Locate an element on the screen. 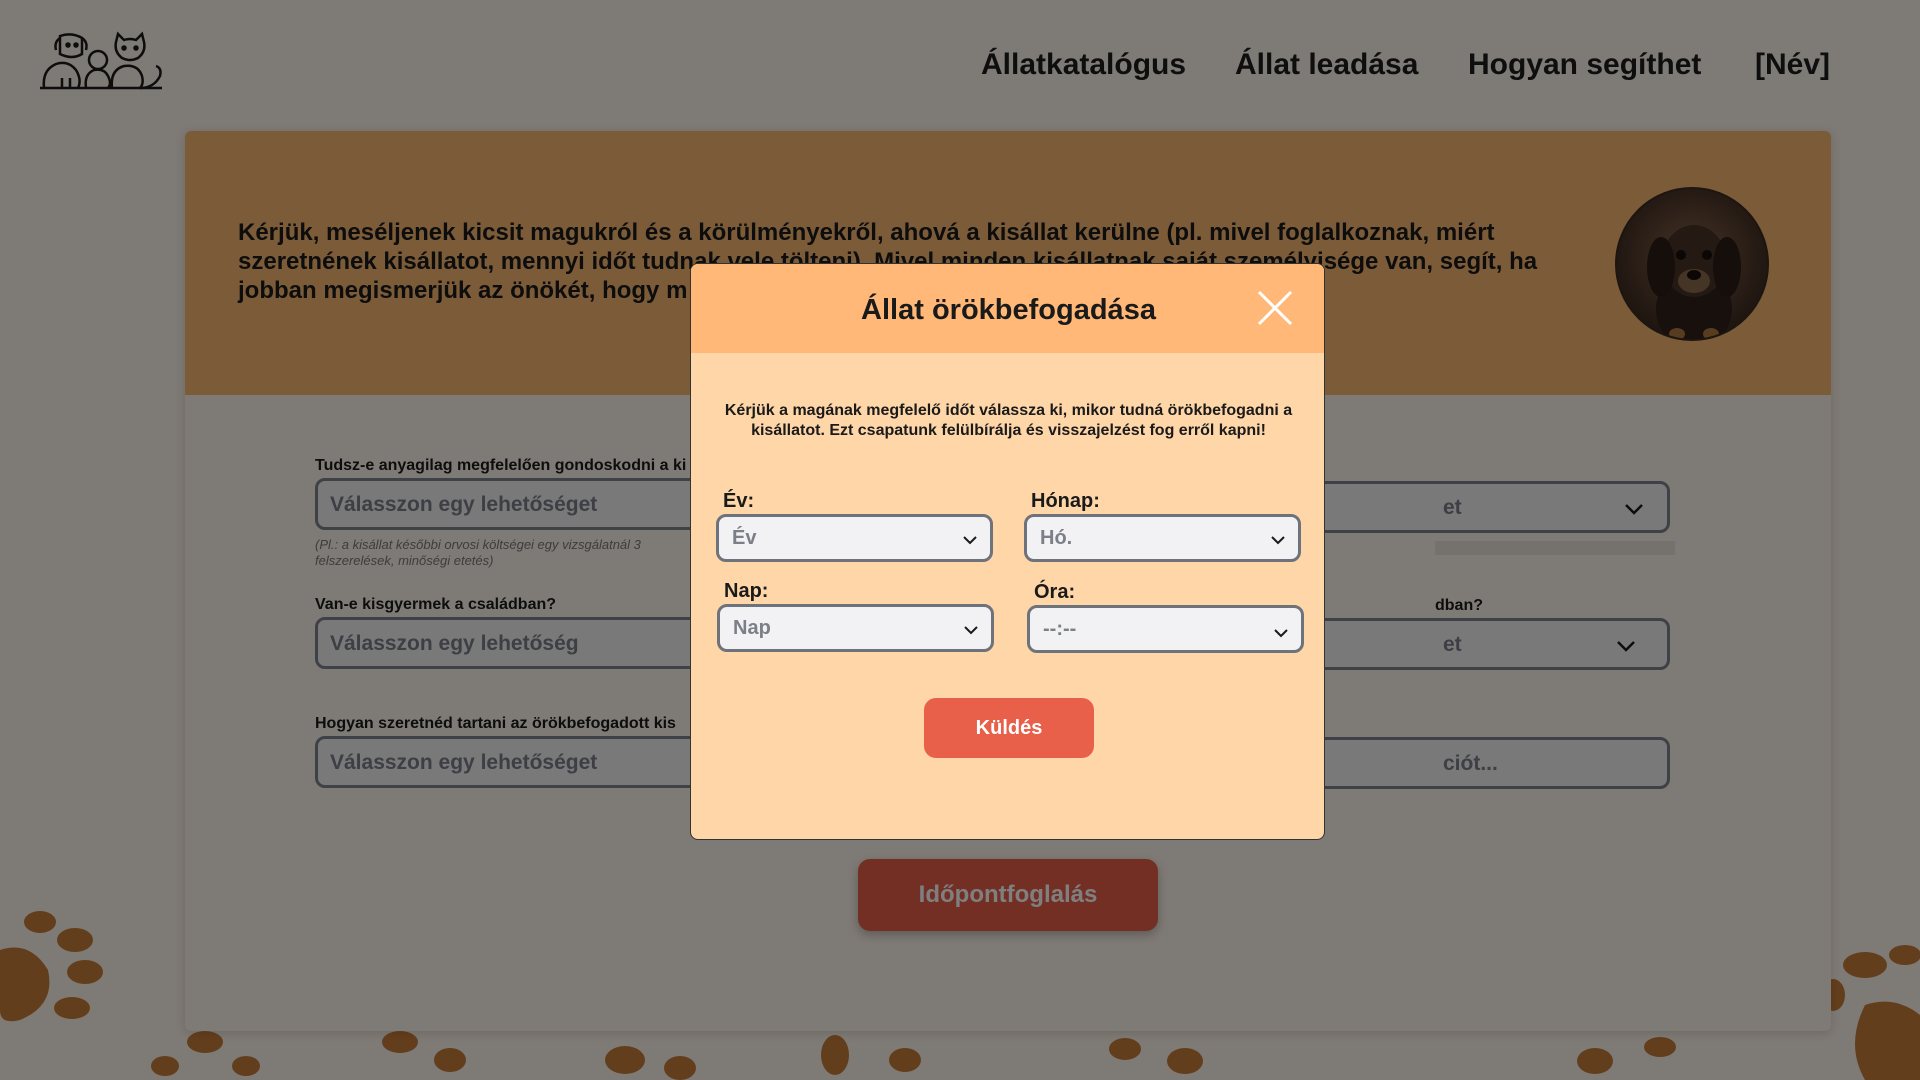 Image resolution: width=1920 pixels, height=1080 pixels. day-label: Nap: is located at coordinates (746, 591).